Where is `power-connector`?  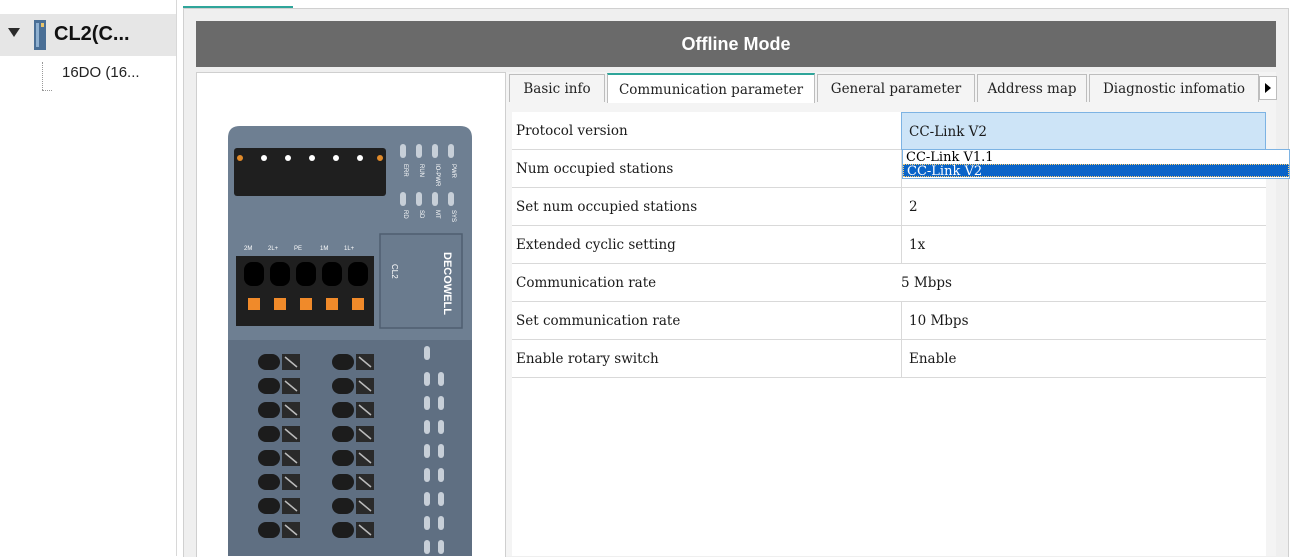
power-connector is located at coordinates (310, 172).